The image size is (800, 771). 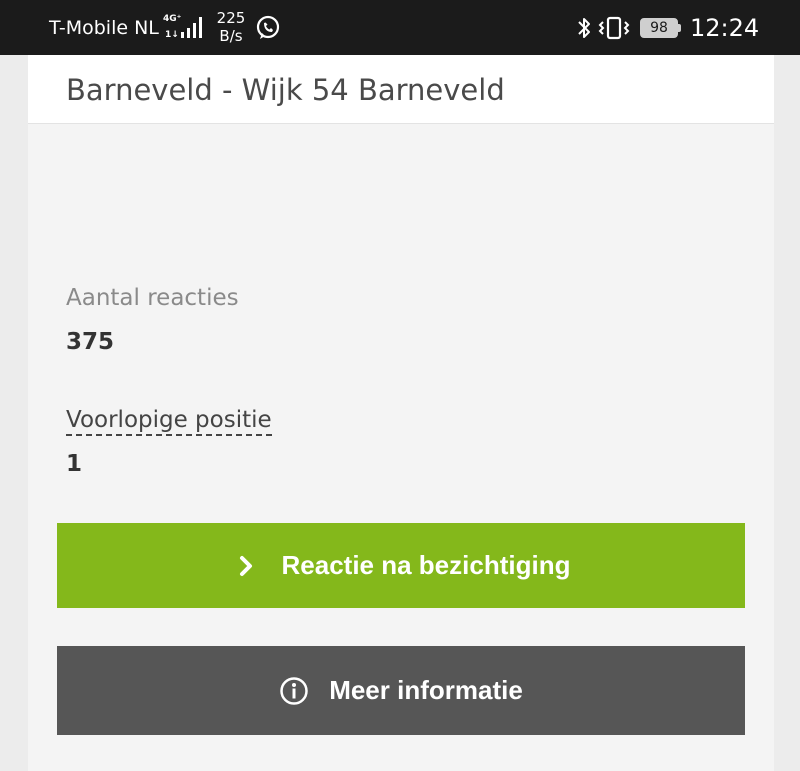 I want to click on speed-unit: B/s, so click(x=231, y=36).